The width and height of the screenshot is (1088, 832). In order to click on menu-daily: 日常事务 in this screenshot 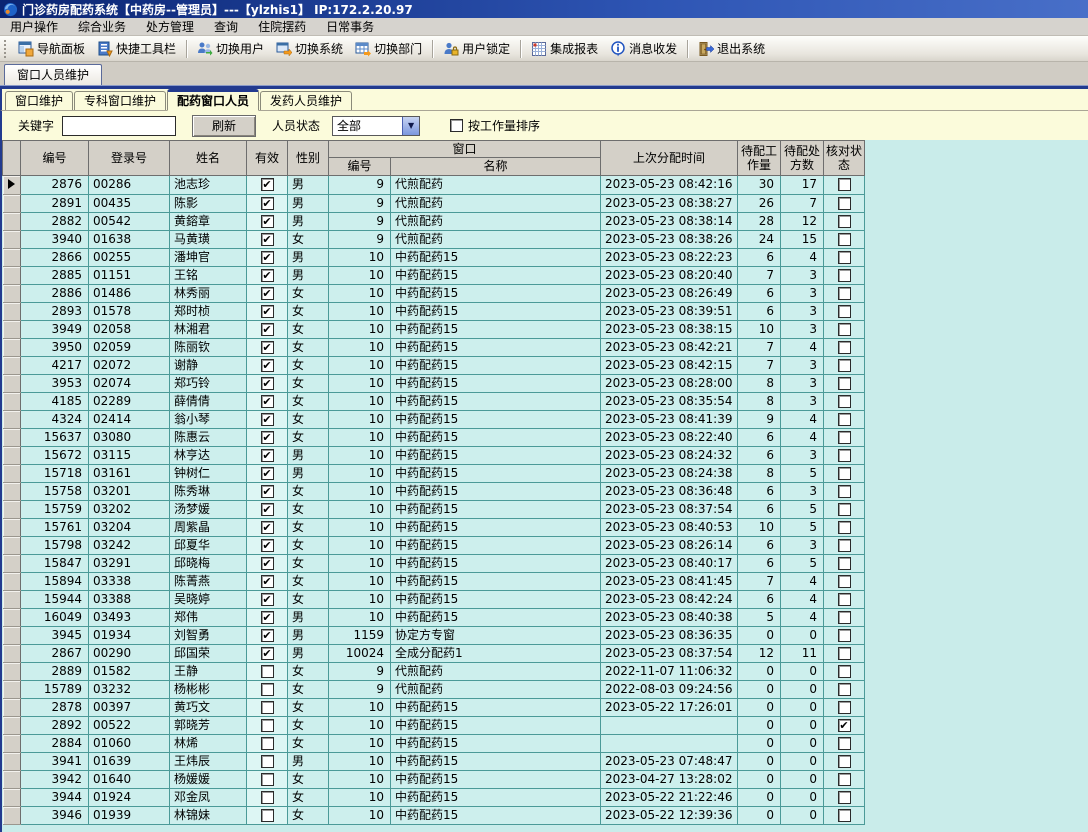, I will do `click(350, 27)`.